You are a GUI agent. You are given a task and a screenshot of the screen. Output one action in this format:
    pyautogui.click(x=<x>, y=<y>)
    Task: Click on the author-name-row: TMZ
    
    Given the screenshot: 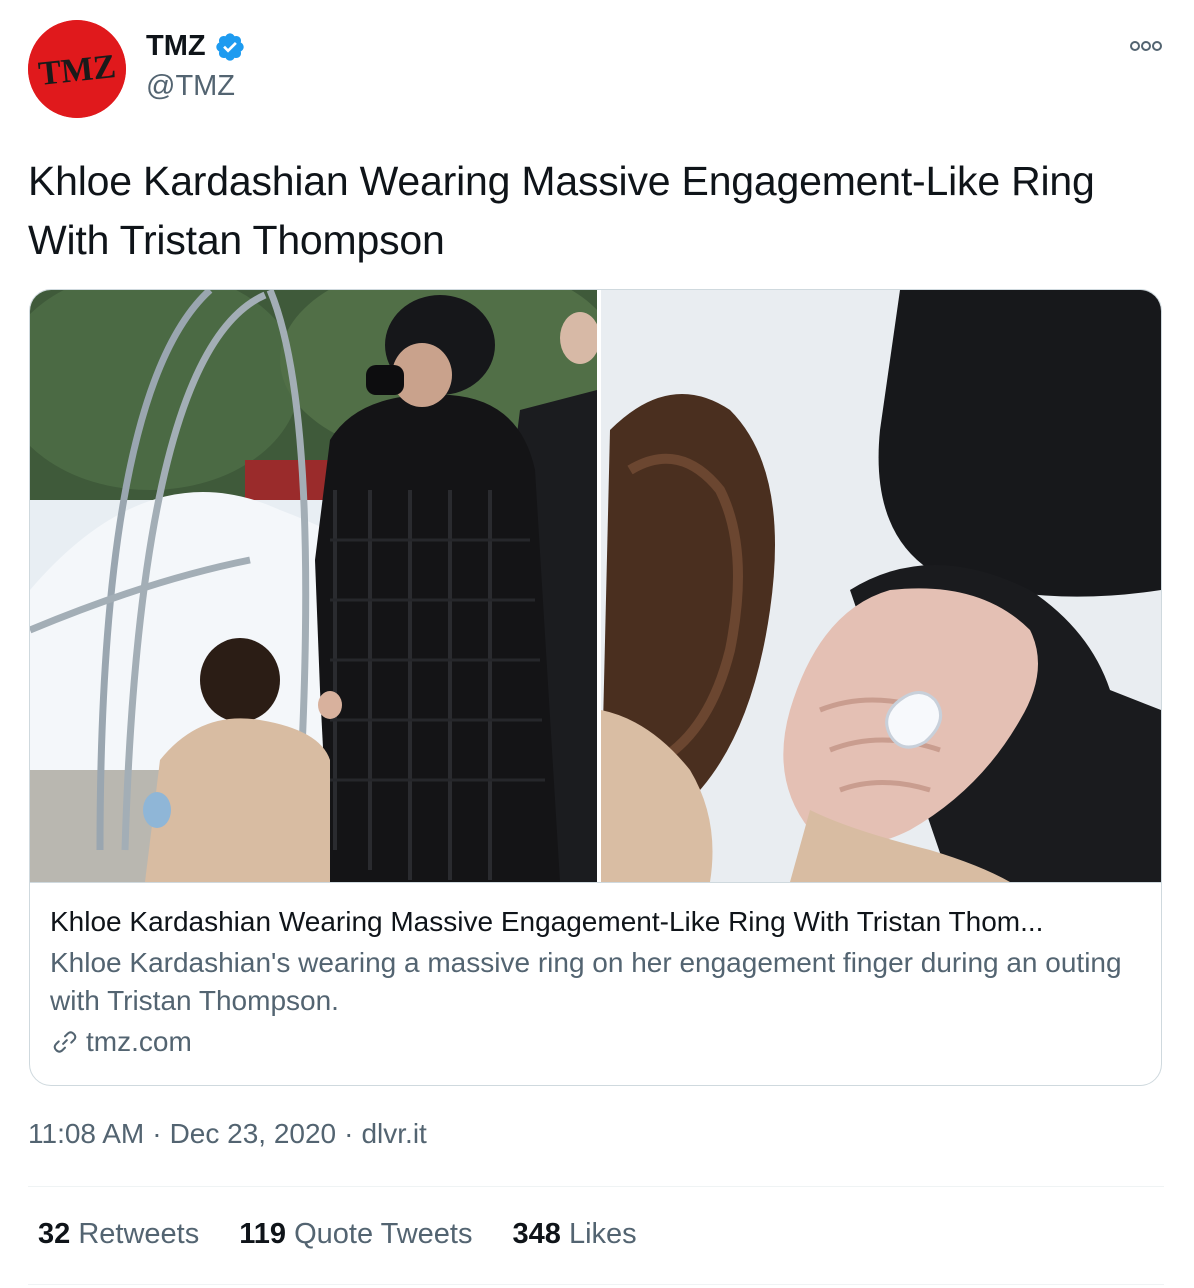 What is the action you would take?
    pyautogui.click(x=196, y=46)
    